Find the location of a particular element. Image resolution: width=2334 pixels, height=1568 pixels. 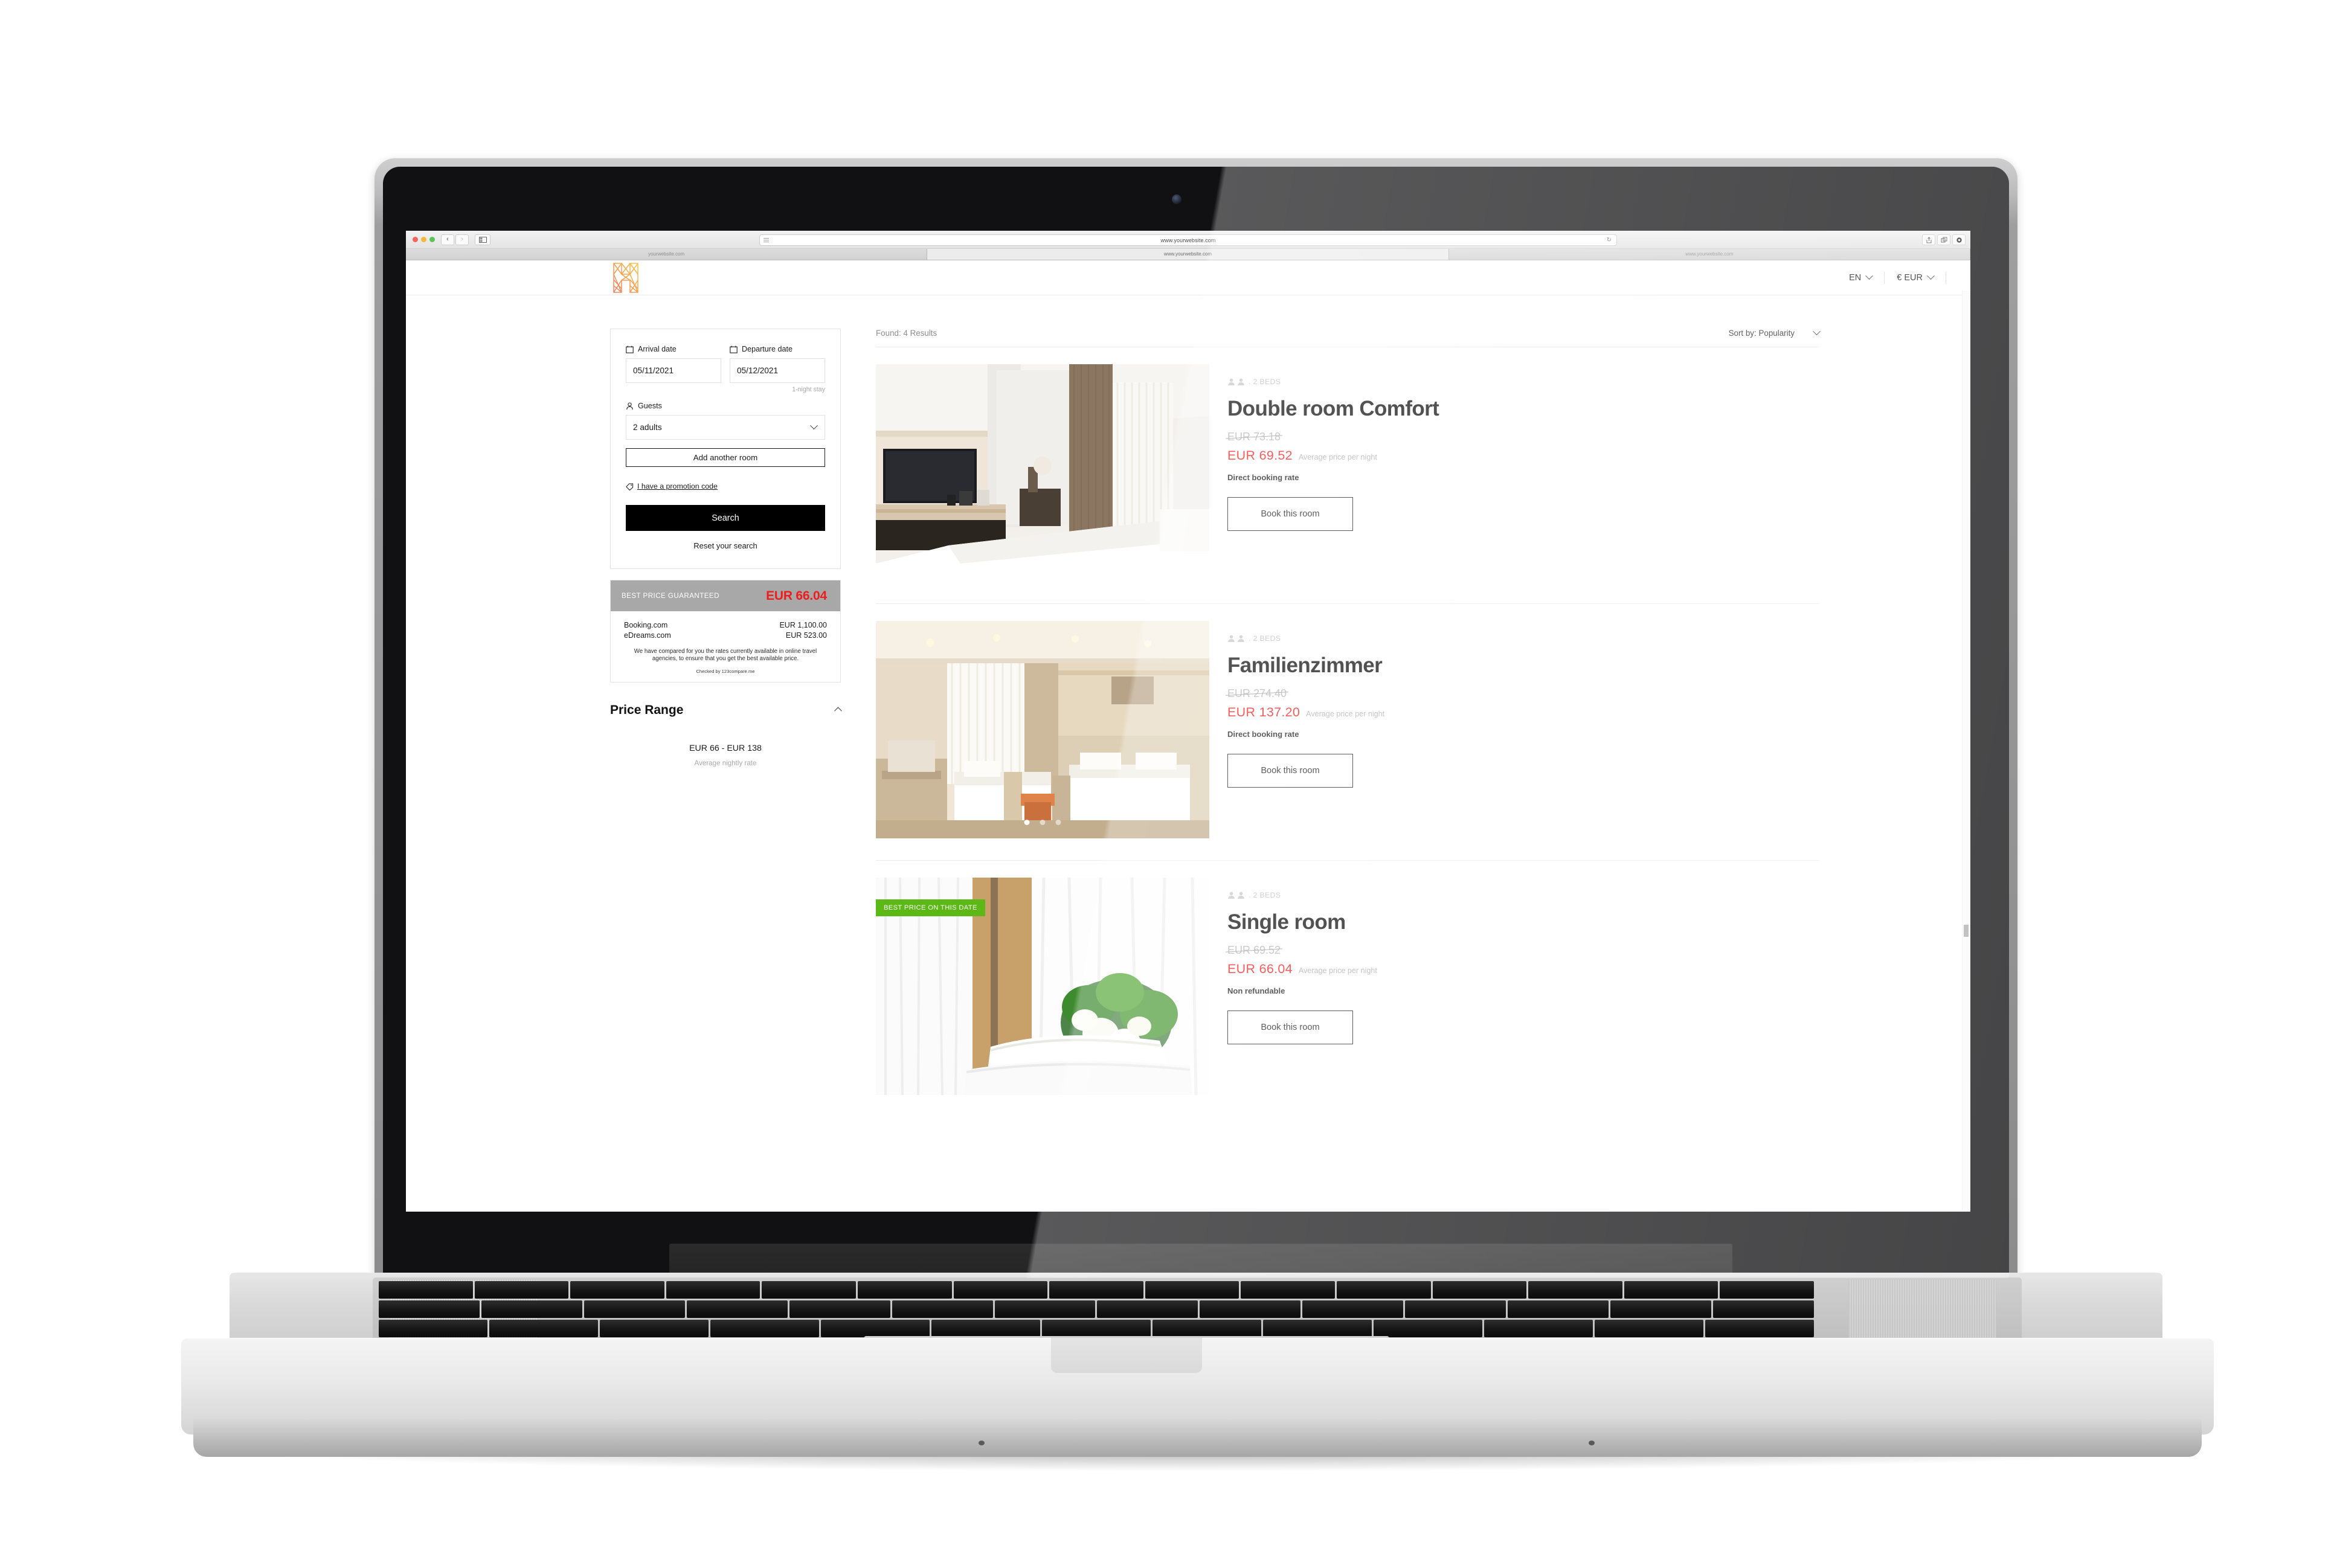

share-icon is located at coordinates (1928, 239).